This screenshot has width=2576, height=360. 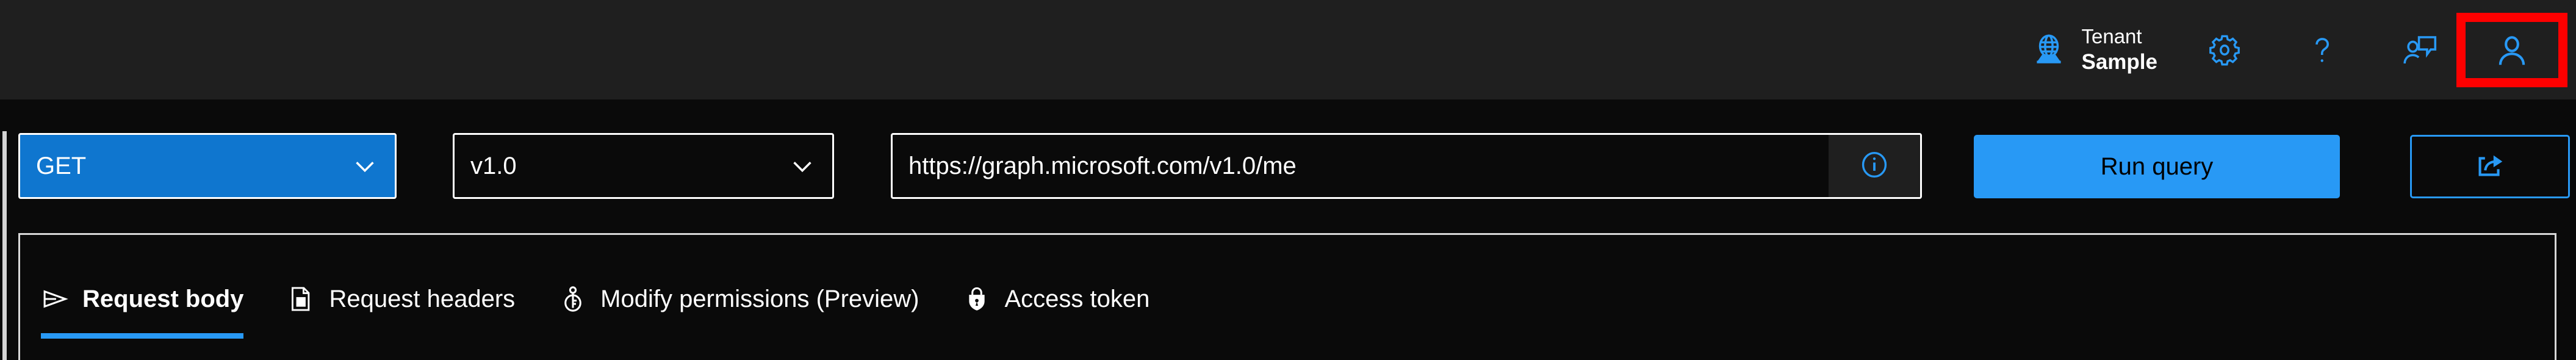 I want to click on key-icon, so click(x=573, y=299).